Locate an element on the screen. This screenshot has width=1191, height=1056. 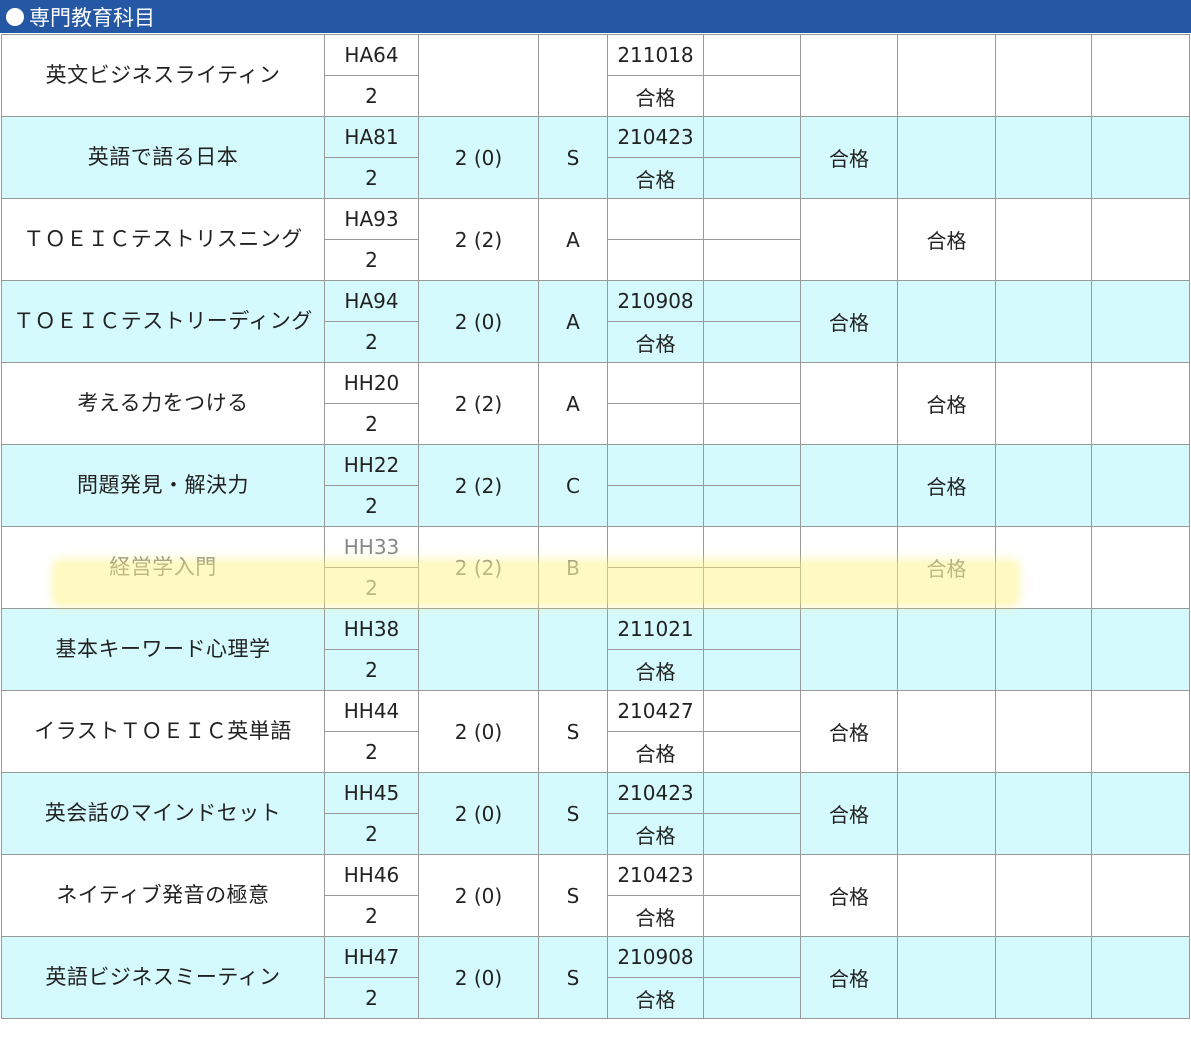
table-row: 考える力をつける HH20 2 (2) A 合格 is located at coordinates (595, 403).